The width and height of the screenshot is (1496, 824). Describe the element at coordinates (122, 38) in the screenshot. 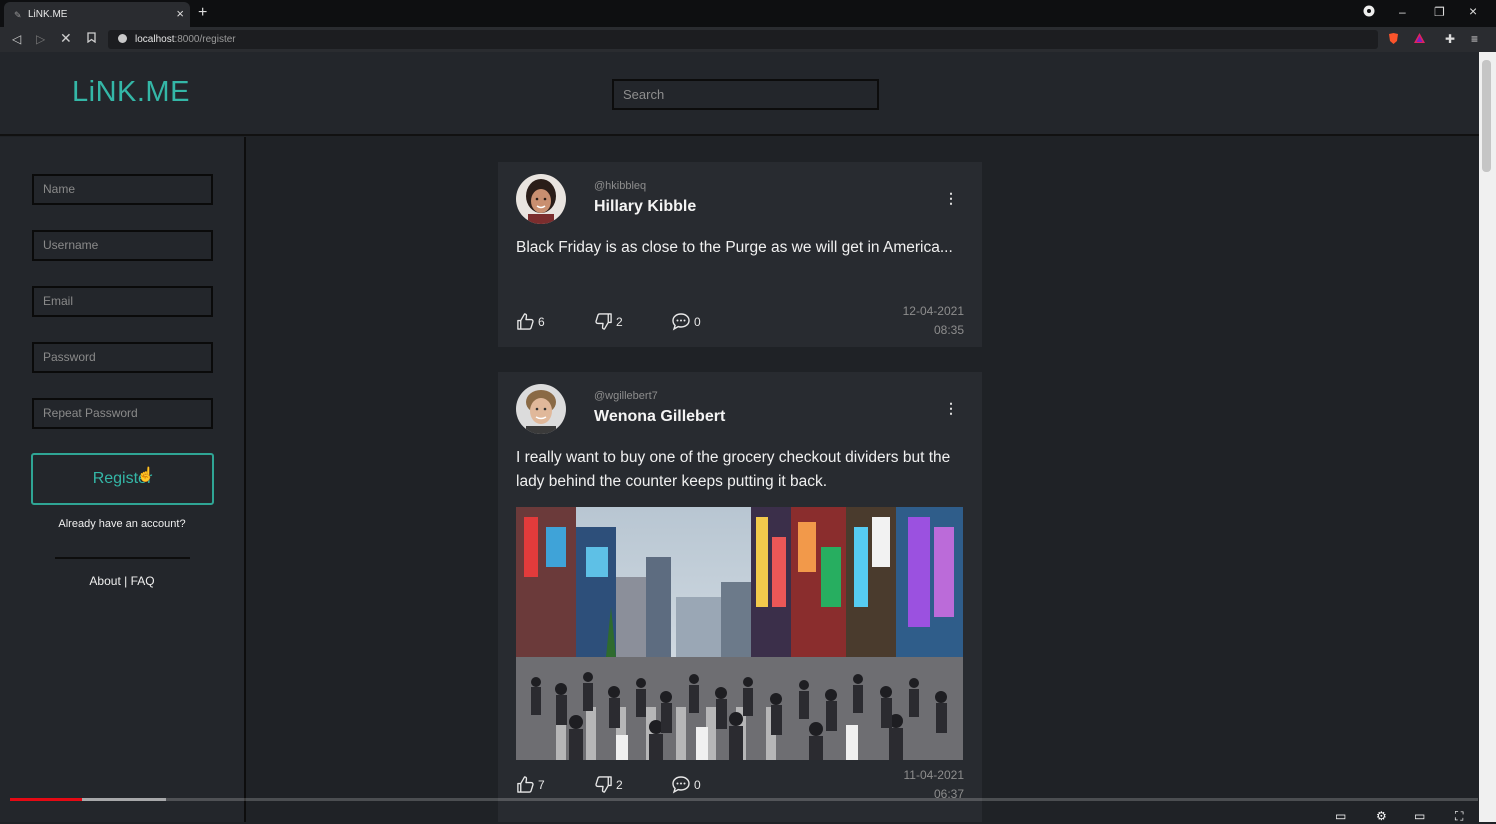

I see `site-info-icon` at that location.